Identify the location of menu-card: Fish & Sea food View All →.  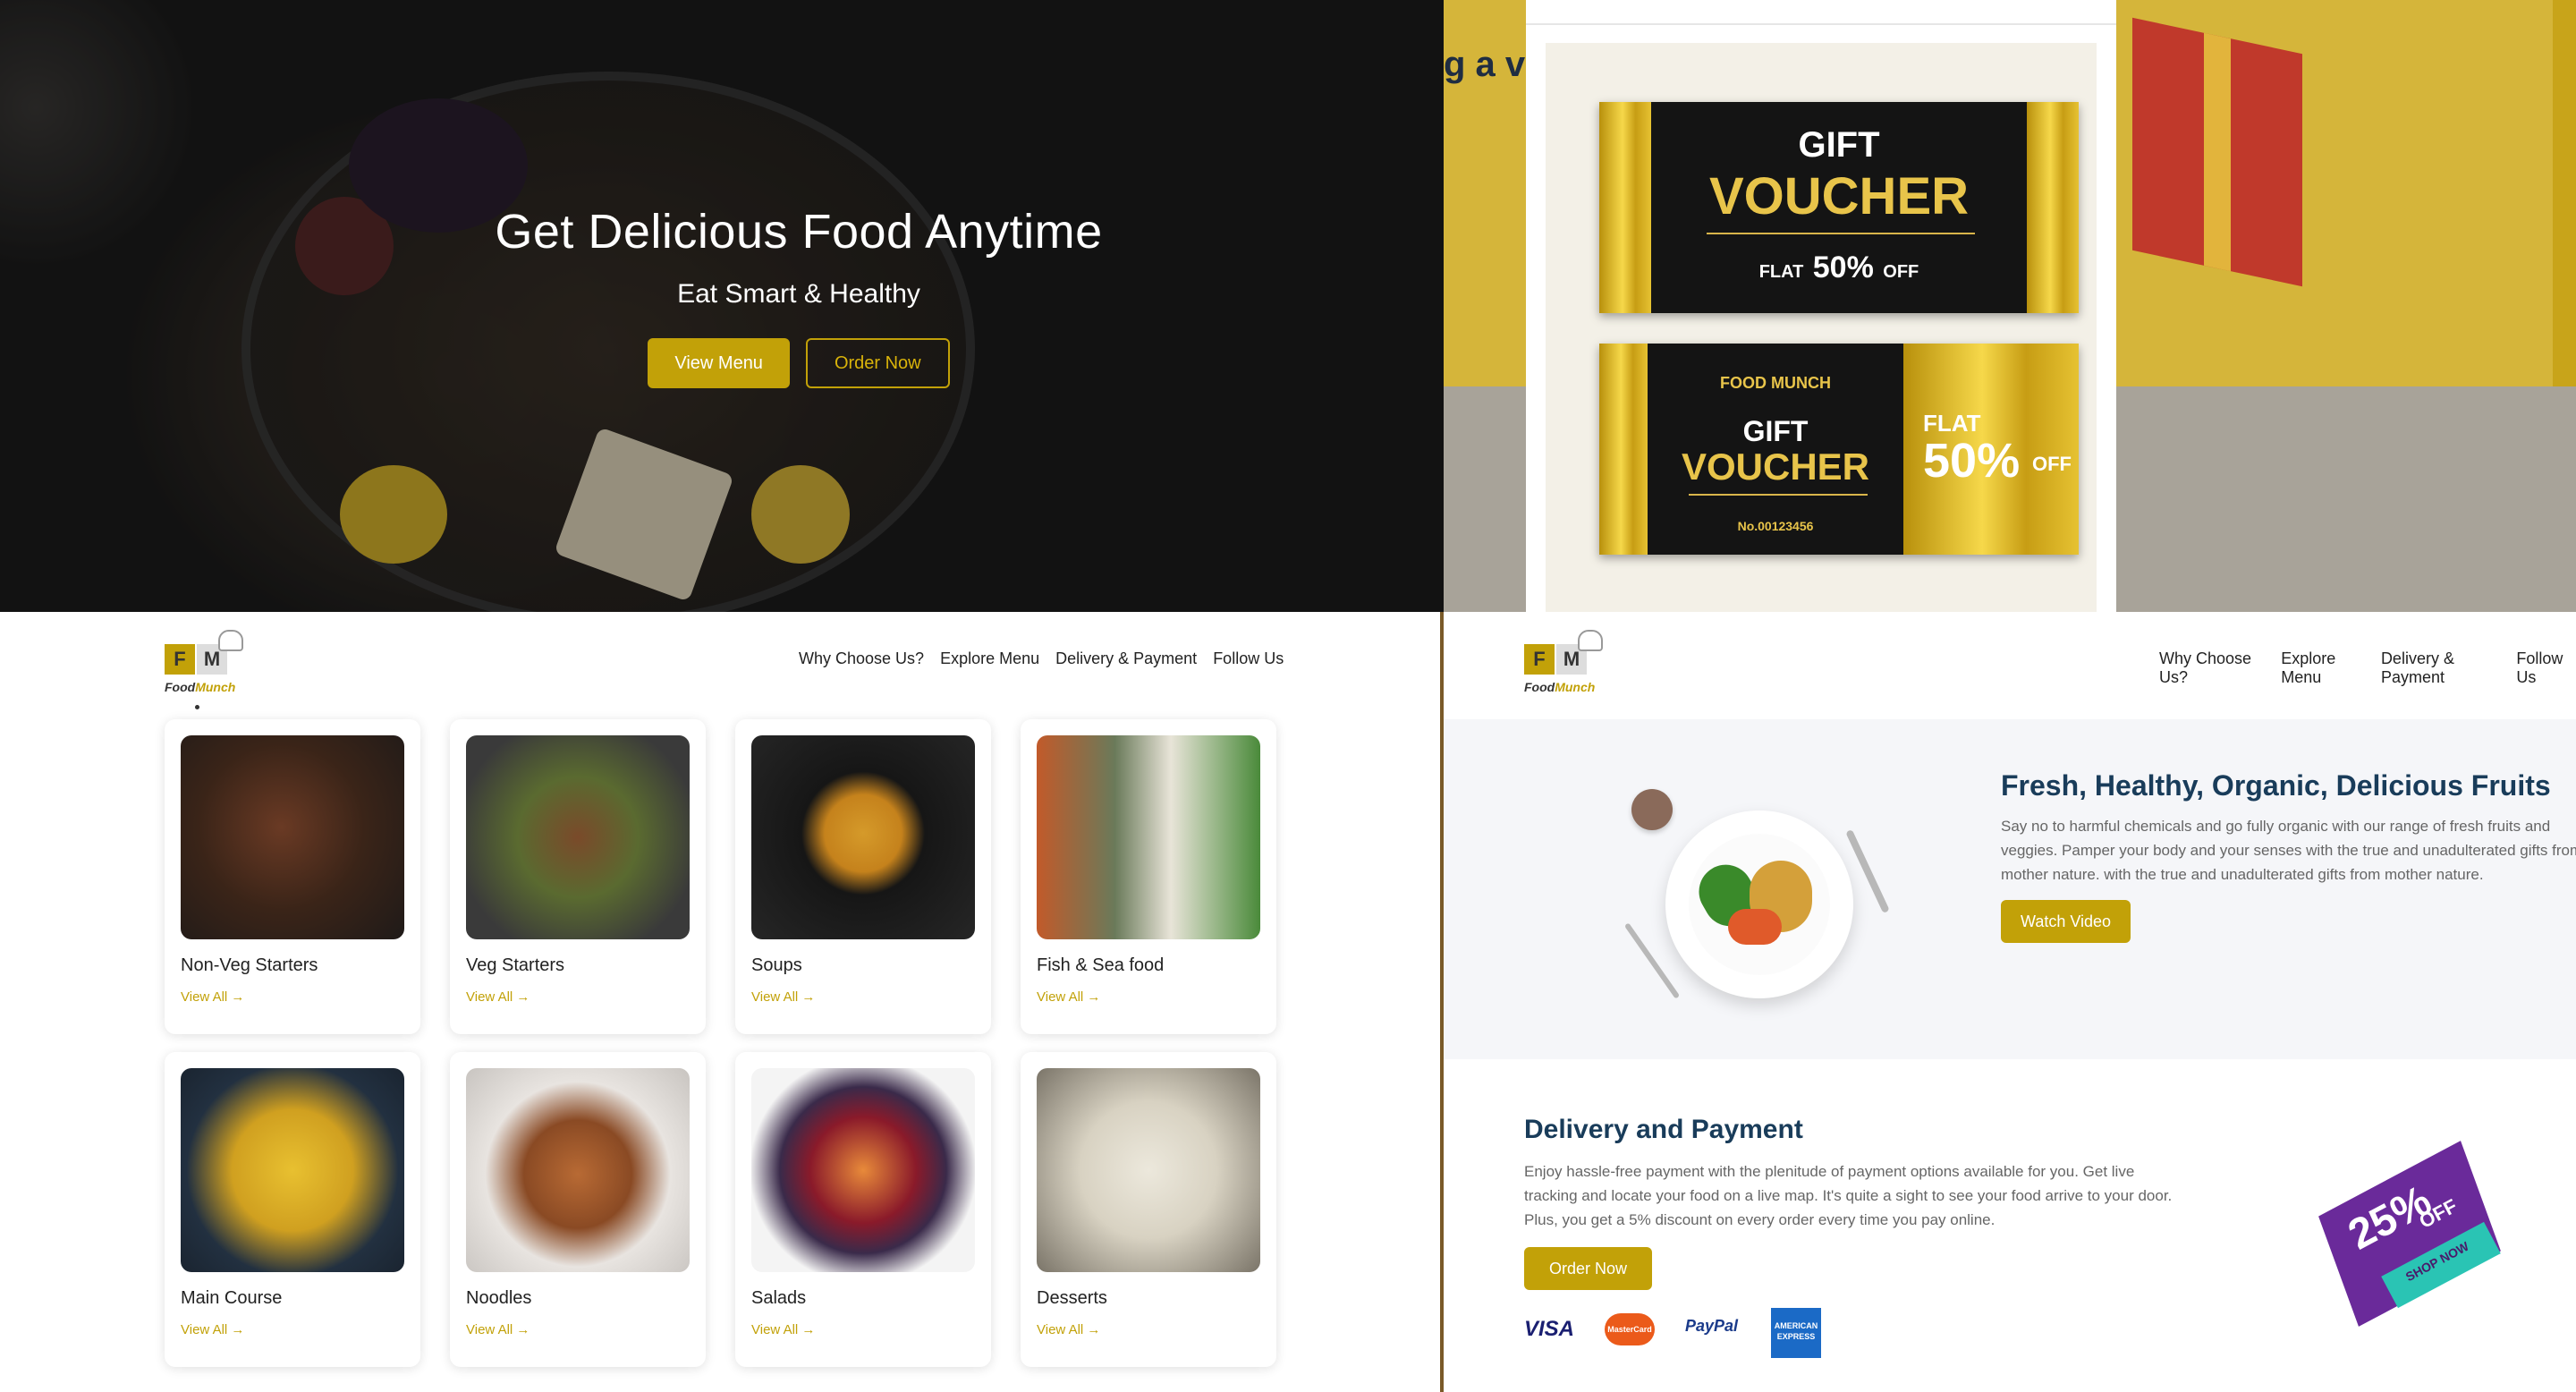
(1148, 876).